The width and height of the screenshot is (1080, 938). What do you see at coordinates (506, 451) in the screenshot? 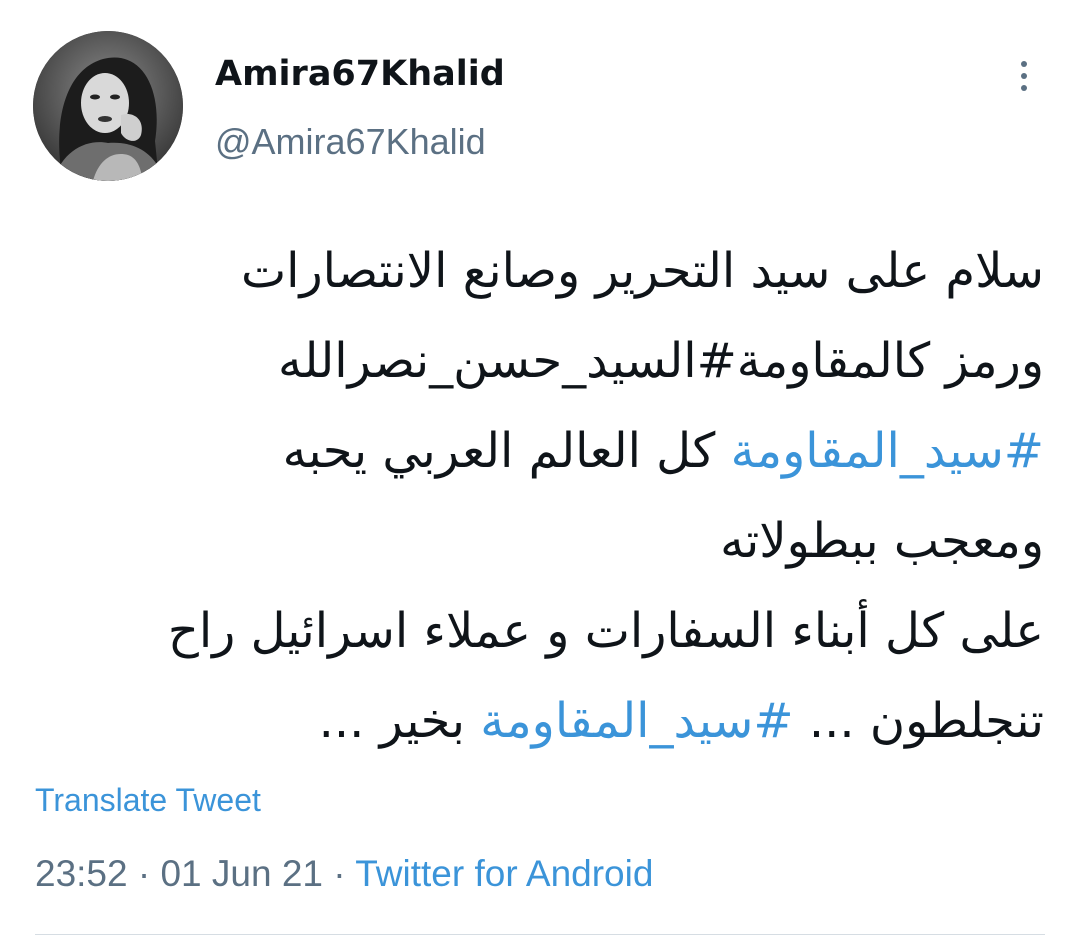
I see `tweet-text-segment: كل العالم العربي يحبه` at bounding box center [506, 451].